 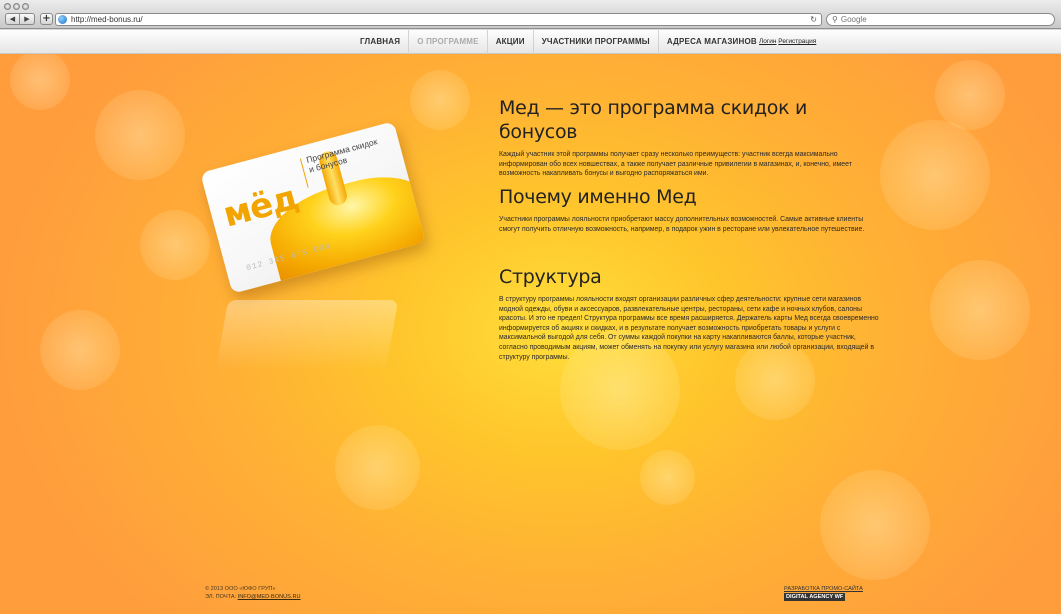 I want to click on close-window-button, so click(x=7, y=6).